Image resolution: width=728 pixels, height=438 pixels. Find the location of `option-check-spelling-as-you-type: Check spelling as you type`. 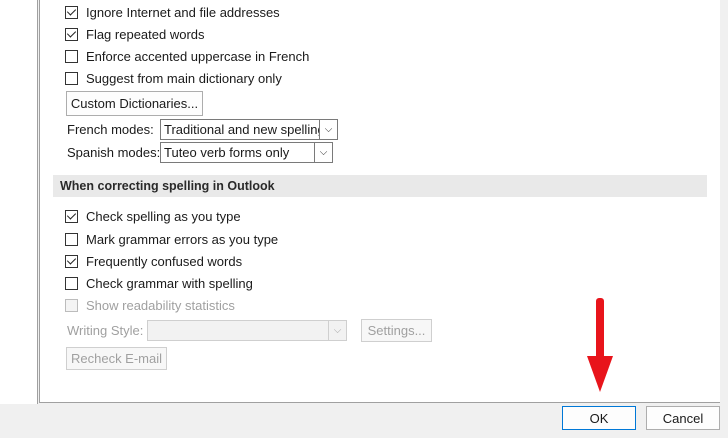

option-check-spelling-as-you-type: Check spelling as you type is located at coordinates (153, 216).